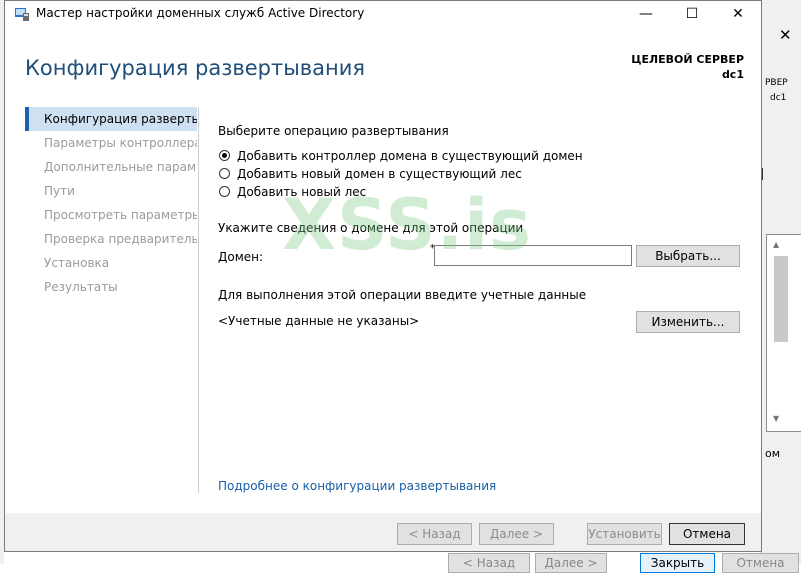  Describe the element at coordinates (81, 287) in the screenshot. I see `nav-item-results: Результаты` at that location.